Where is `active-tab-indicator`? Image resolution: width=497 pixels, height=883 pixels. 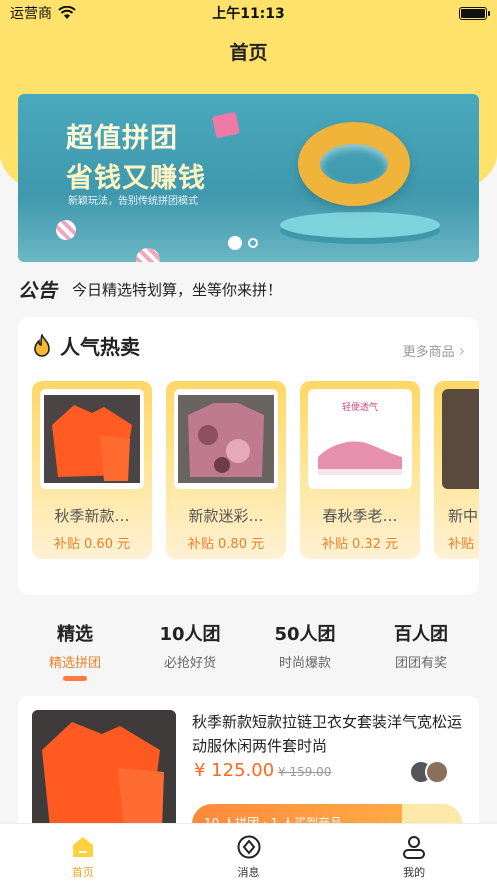 active-tab-indicator is located at coordinates (75, 678).